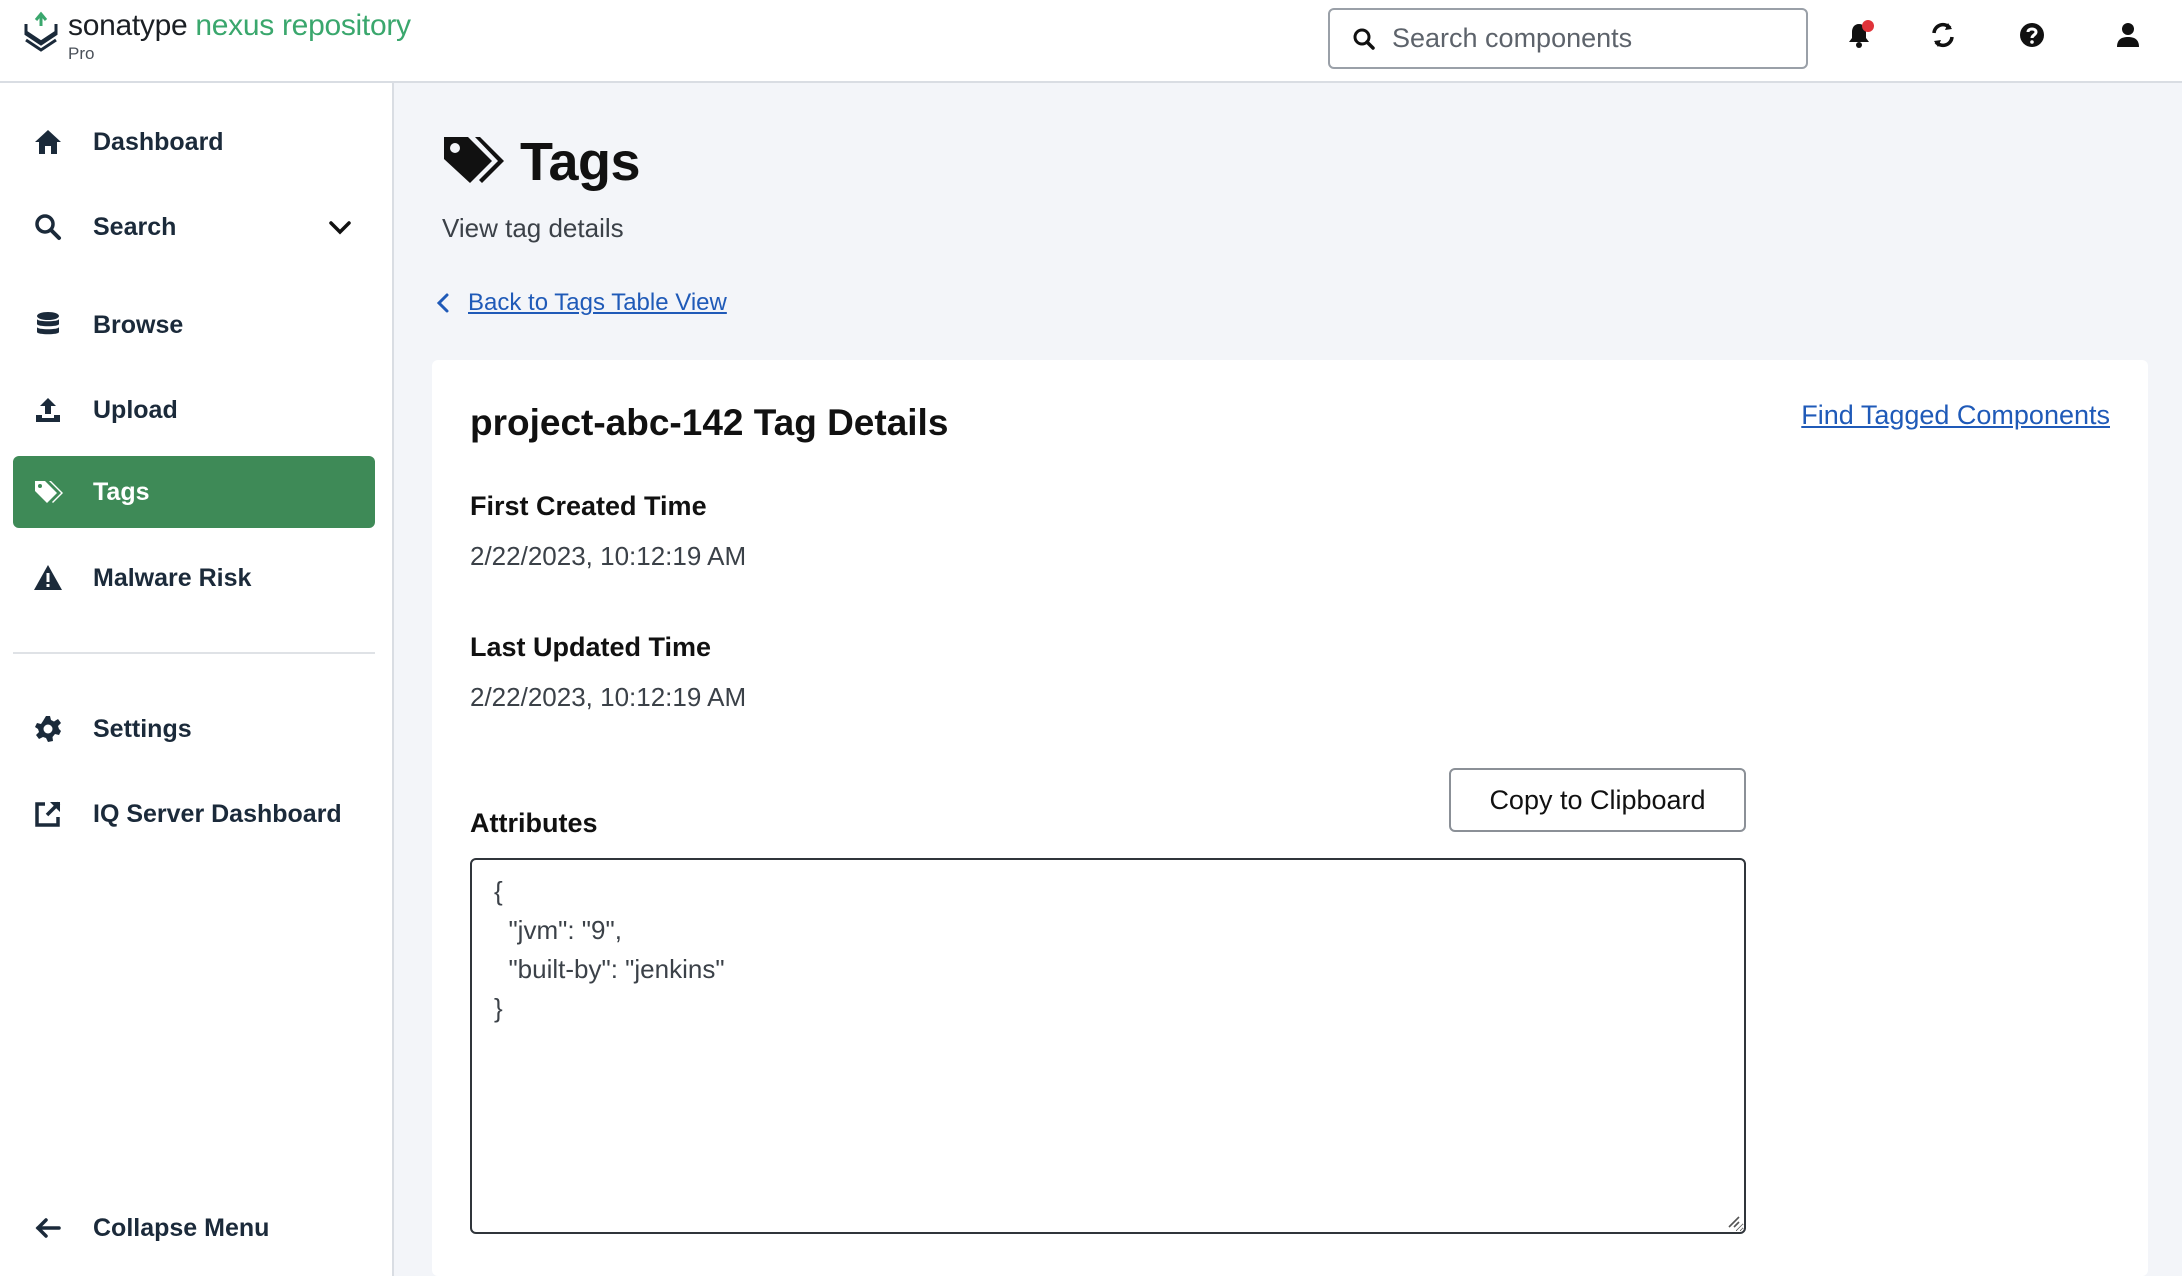 The width and height of the screenshot is (2182, 1276). What do you see at coordinates (138, 324) in the screenshot?
I see `sidebar-item-label: Browse` at bounding box center [138, 324].